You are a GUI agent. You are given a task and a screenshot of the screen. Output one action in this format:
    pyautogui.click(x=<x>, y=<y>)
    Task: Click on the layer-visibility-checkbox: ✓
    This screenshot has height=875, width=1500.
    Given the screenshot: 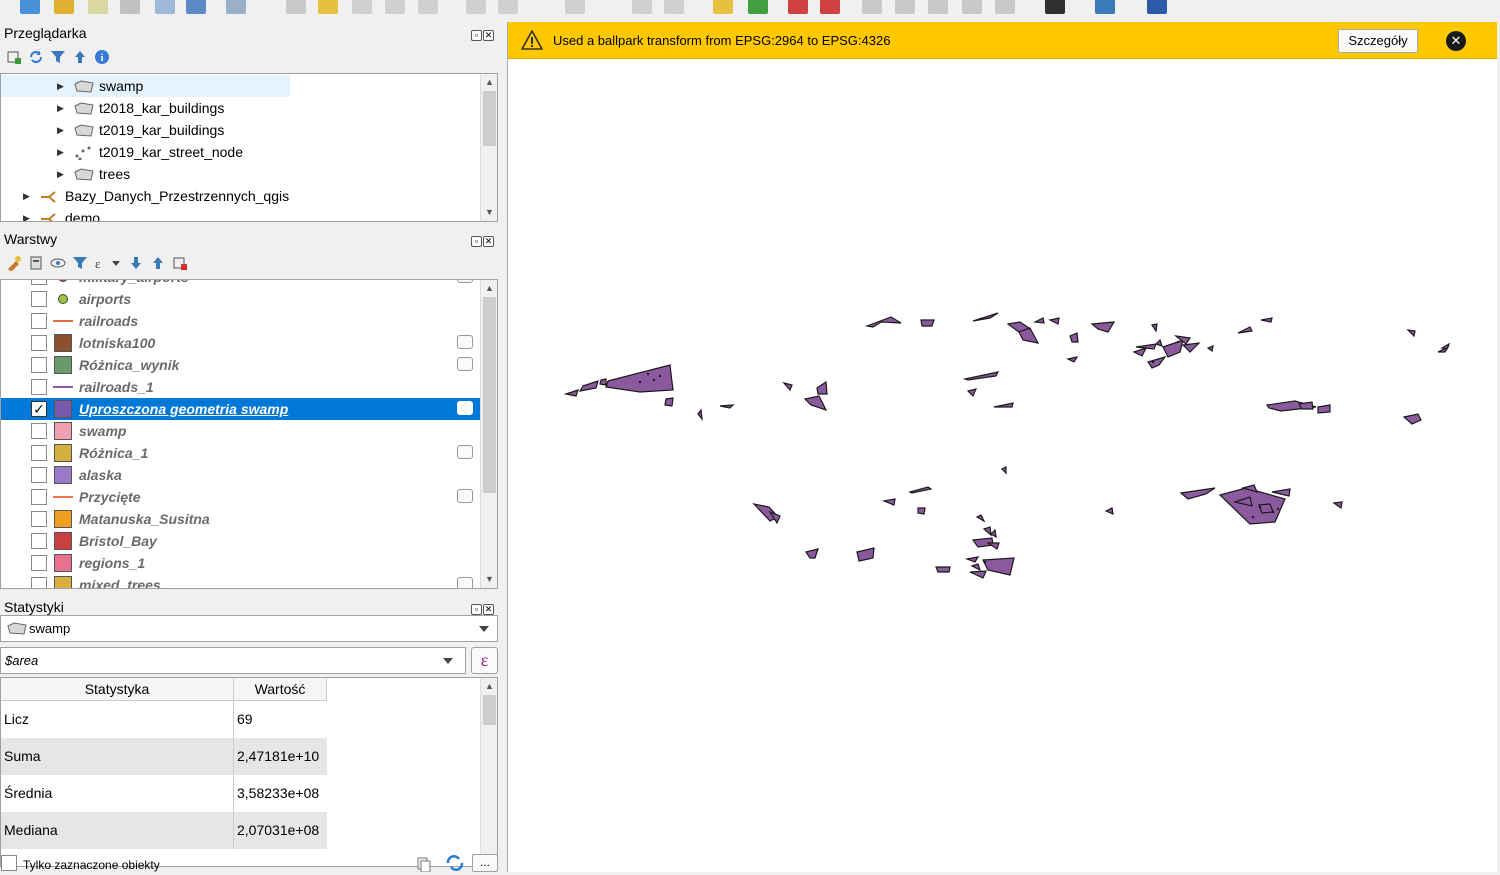 What is the action you would take?
    pyautogui.click(x=39, y=409)
    